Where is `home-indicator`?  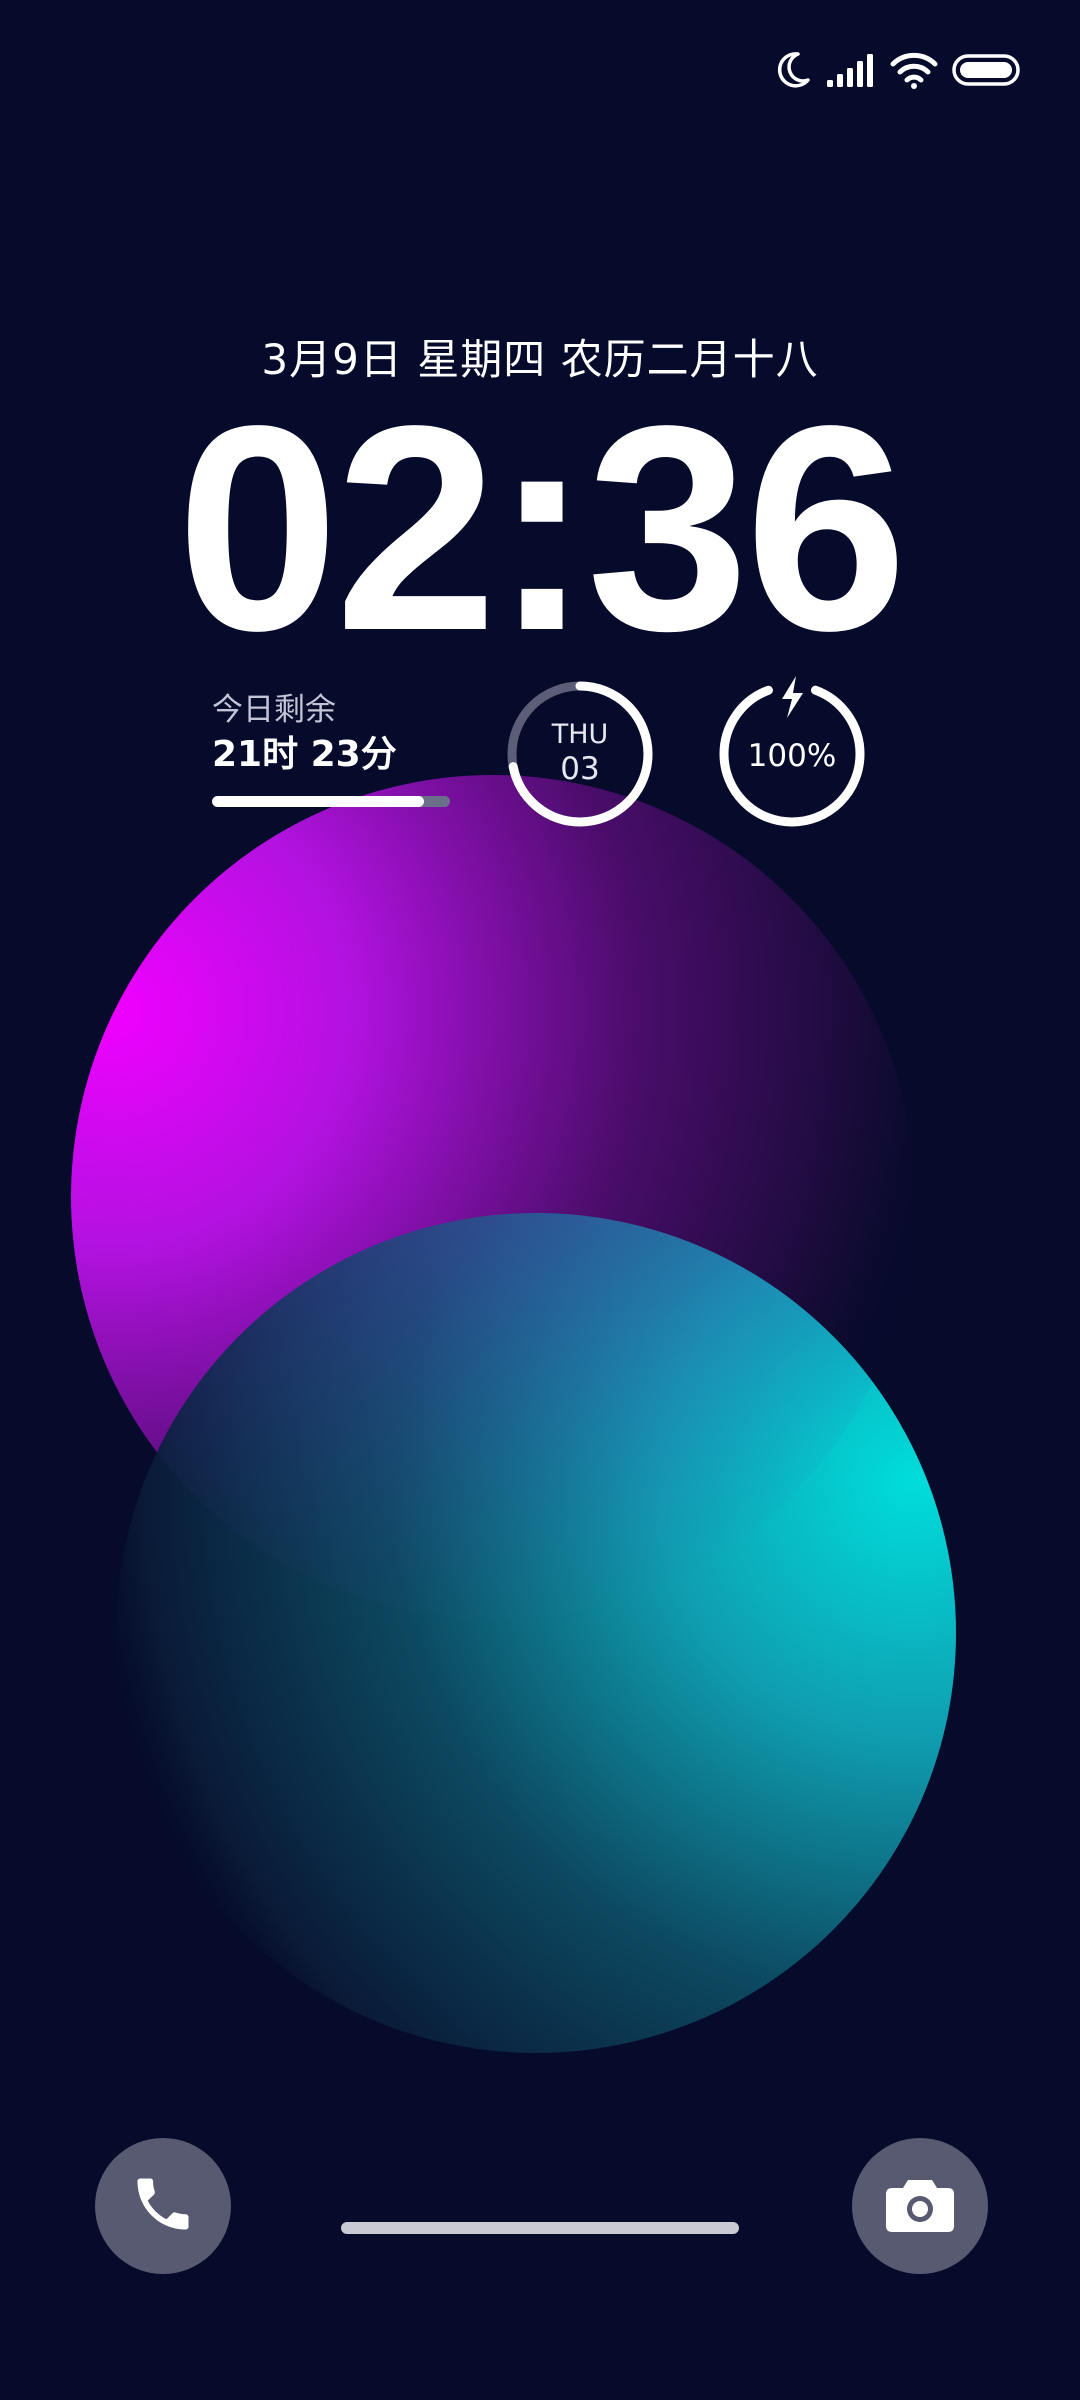 home-indicator is located at coordinates (540, 2228).